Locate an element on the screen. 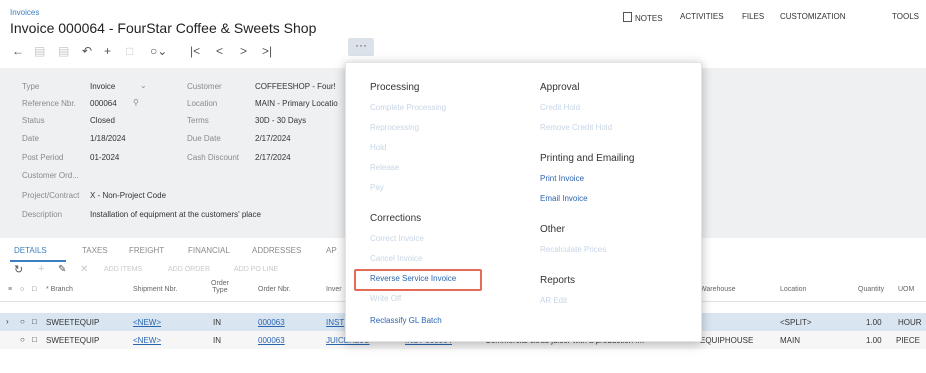 This screenshot has height=373, width=926. tab-taxes: TAXES is located at coordinates (95, 250).